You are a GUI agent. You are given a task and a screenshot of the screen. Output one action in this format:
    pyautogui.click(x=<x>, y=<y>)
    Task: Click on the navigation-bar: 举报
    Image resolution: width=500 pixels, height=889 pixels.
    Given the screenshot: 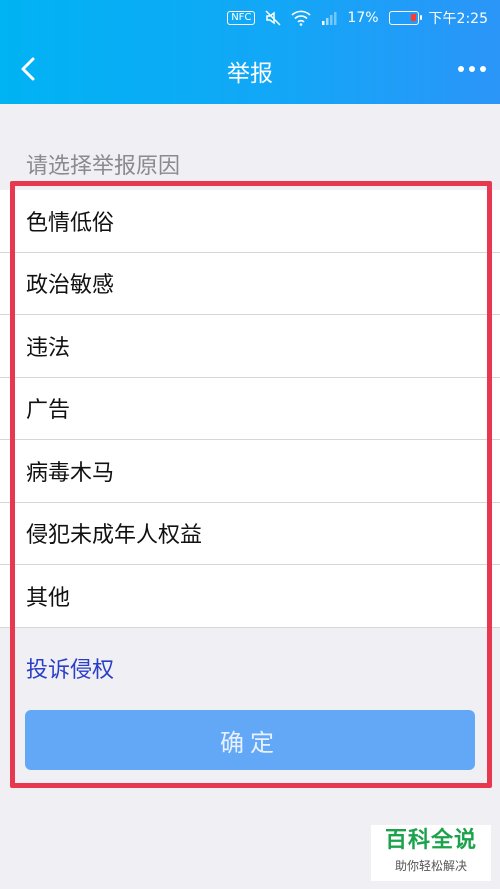 What is the action you would take?
    pyautogui.click(x=250, y=70)
    